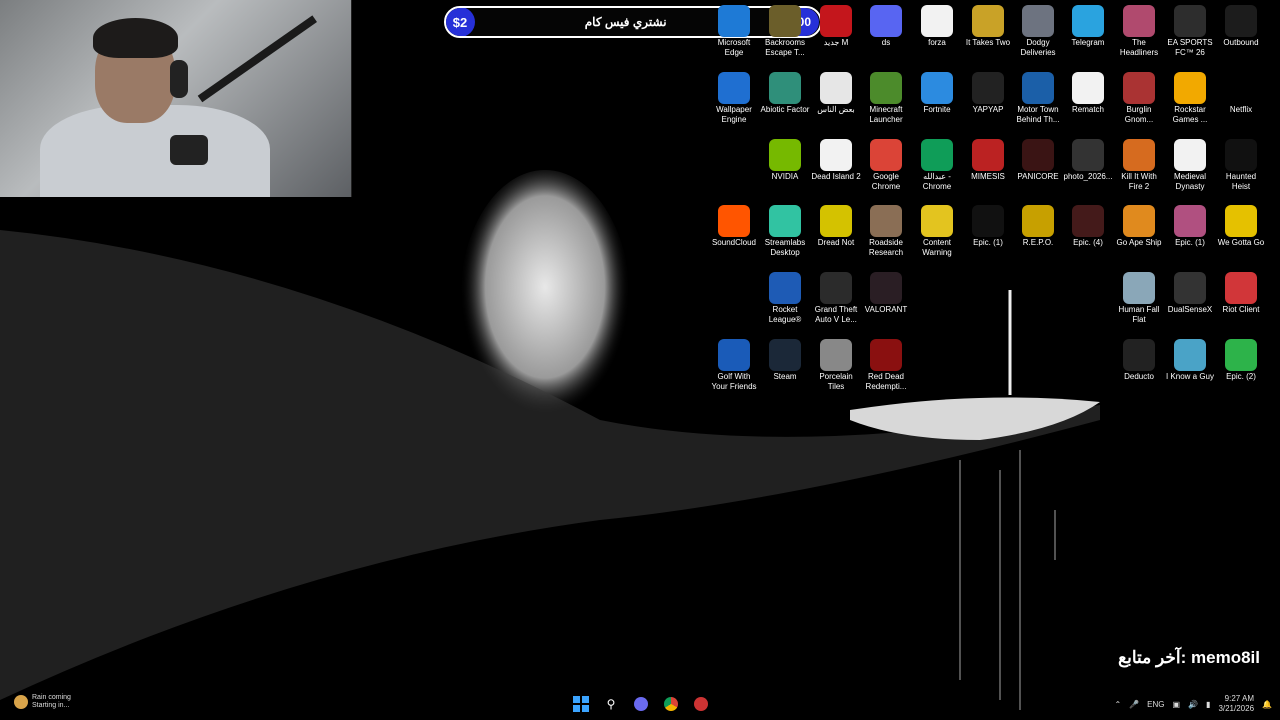  What do you see at coordinates (836, 176) in the screenshot?
I see `desktop-icon-label: Dead Island 2` at bounding box center [836, 176].